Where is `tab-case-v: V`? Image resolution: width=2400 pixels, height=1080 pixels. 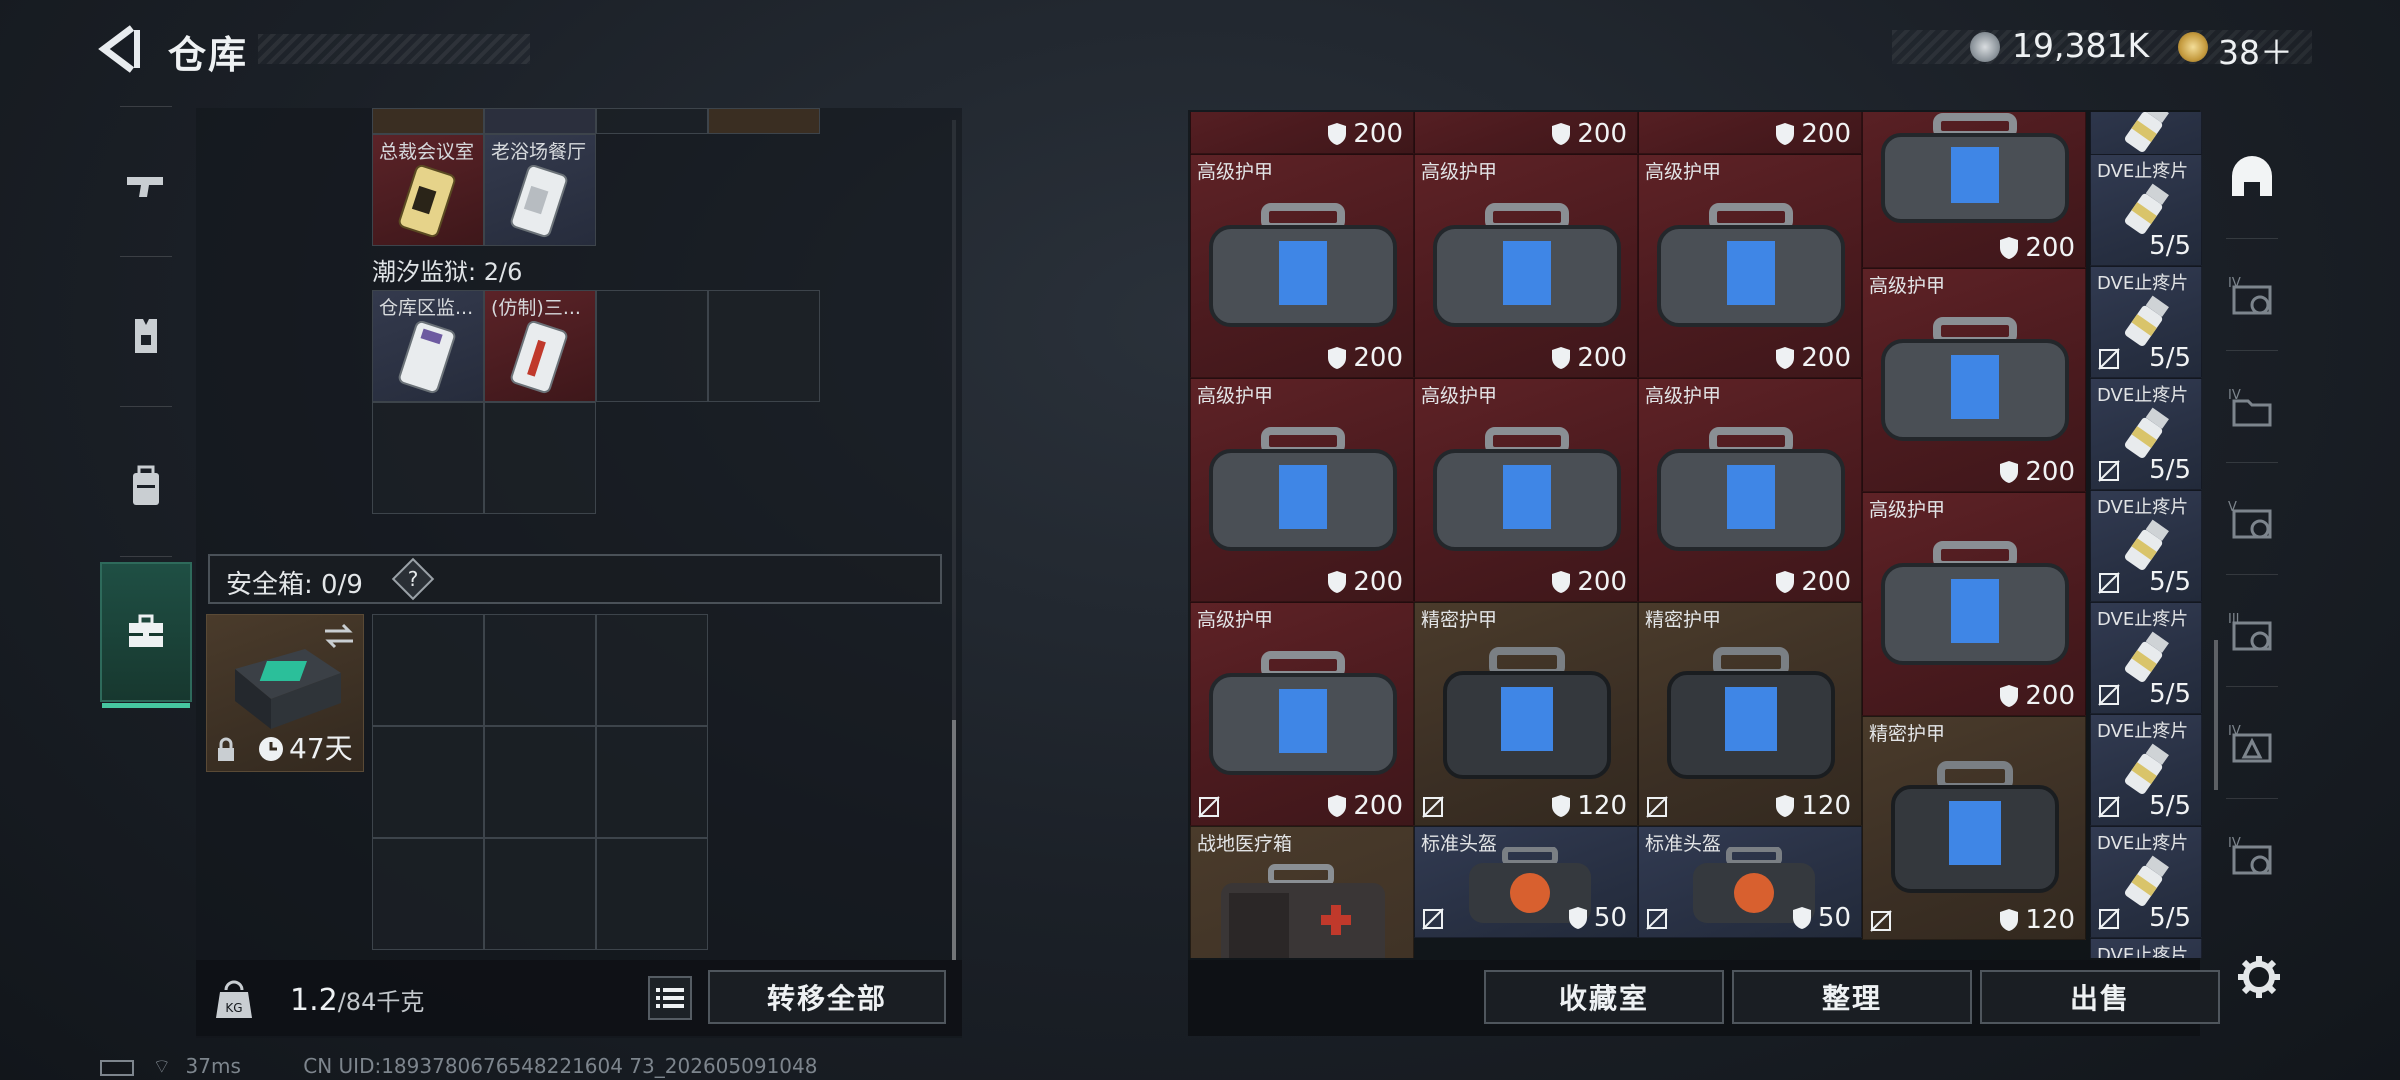 tab-case-v: V is located at coordinates (2252, 520).